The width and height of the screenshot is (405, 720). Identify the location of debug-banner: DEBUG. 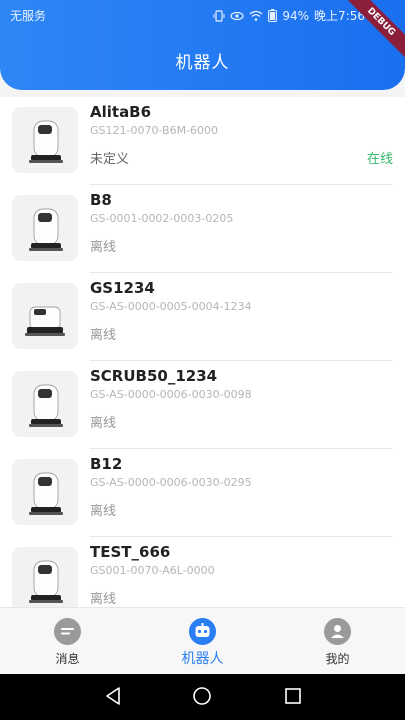
(370, 35).